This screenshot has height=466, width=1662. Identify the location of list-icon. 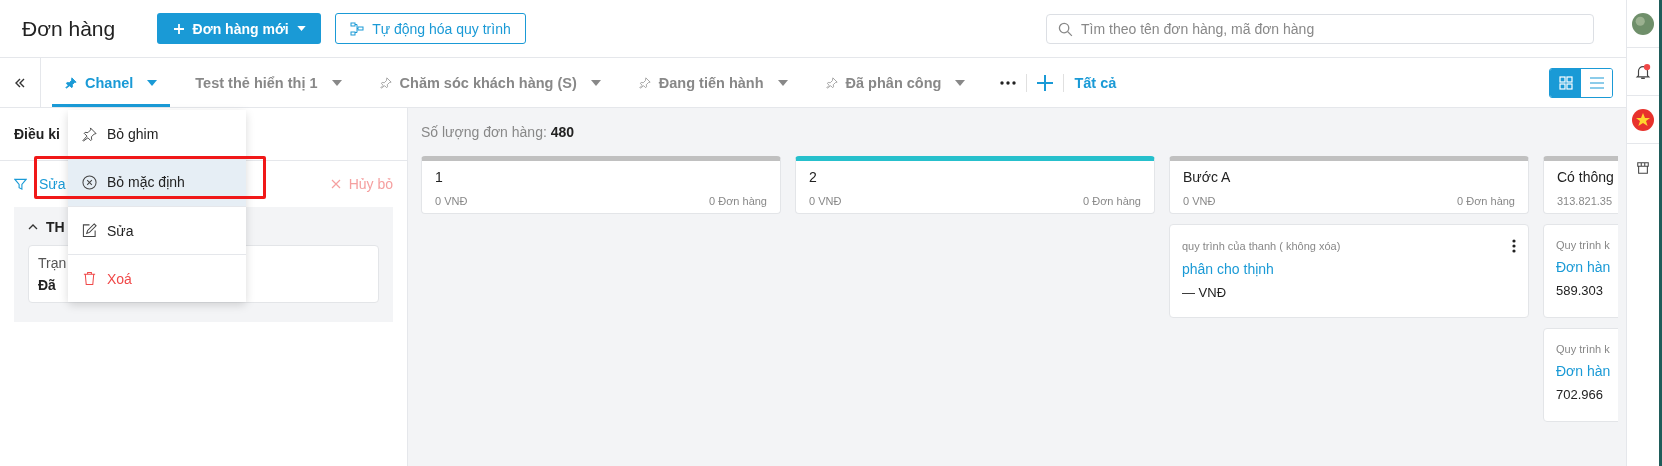
(1596, 82).